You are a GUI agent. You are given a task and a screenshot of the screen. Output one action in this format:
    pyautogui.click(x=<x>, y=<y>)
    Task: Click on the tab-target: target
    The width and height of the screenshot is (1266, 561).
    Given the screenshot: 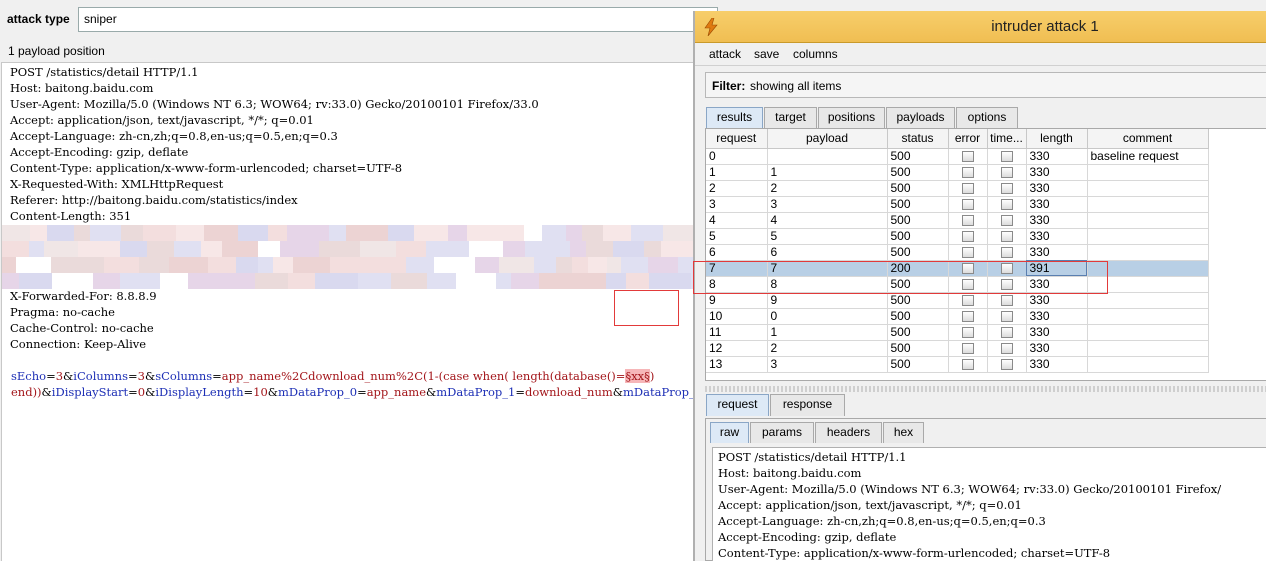 What is the action you would take?
    pyautogui.click(x=790, y=117)
    